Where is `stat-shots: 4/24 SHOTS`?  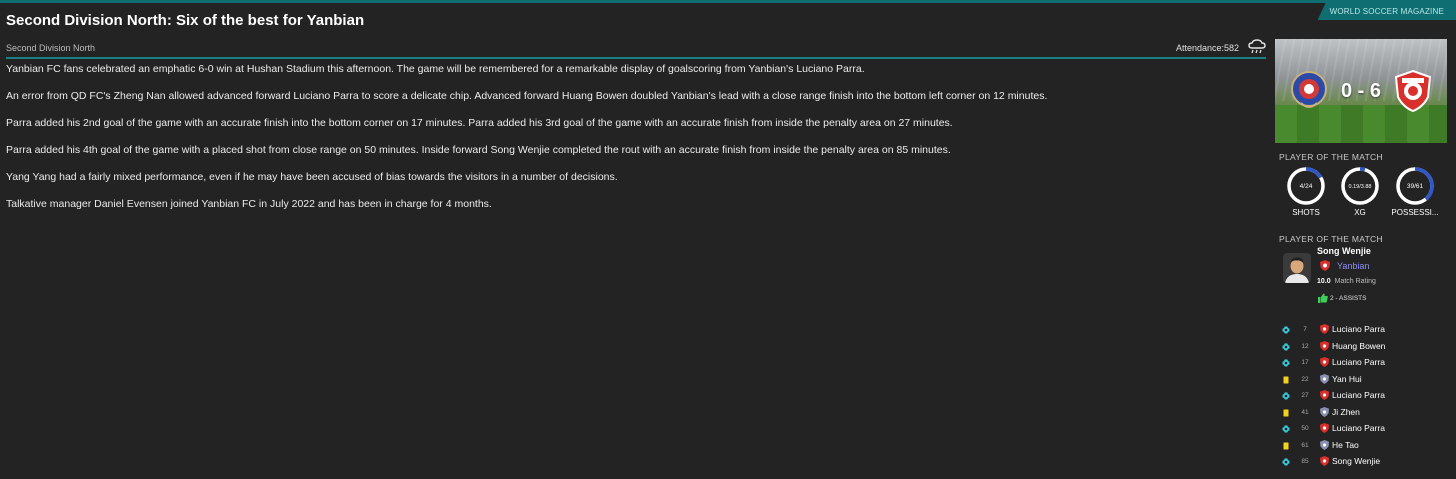 stat-shots: 4/24 SHOTS is located at coordinates (1306, 191).